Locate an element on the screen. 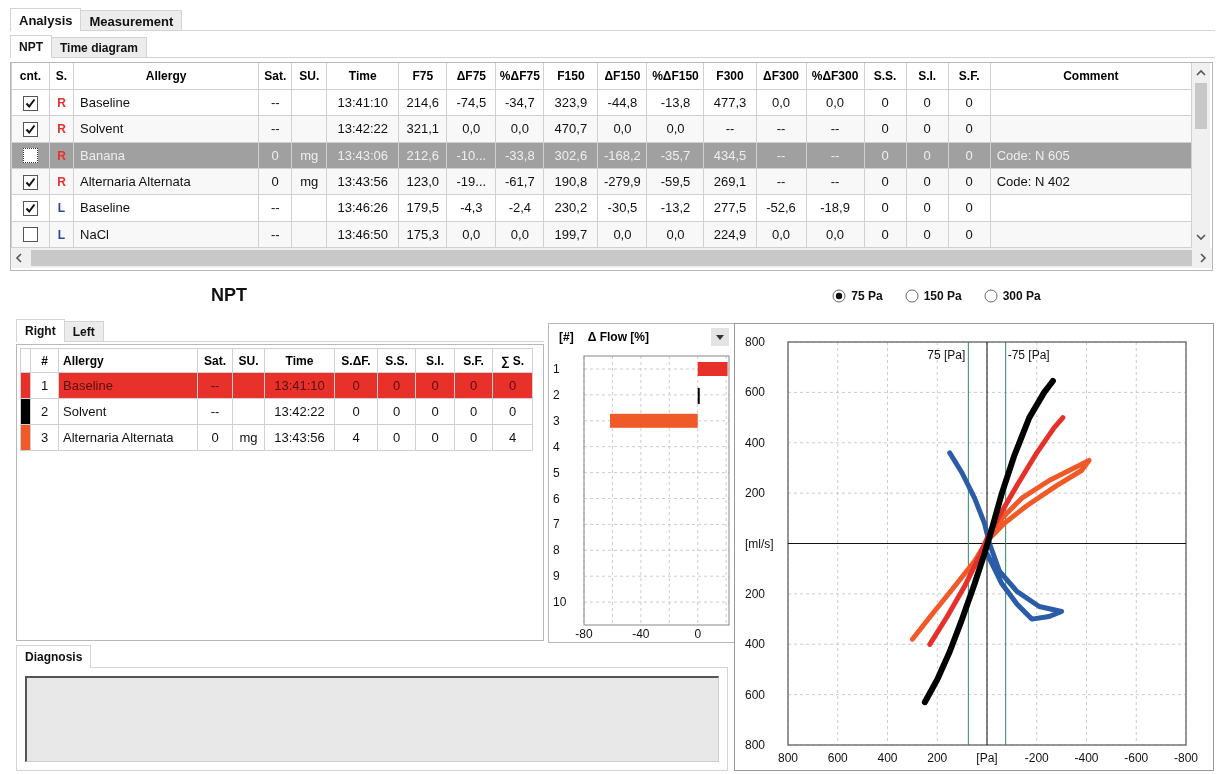 The width and height of the screenshot is (1219, 774). tab: Diagnosis is located at coordinates (54, 656).